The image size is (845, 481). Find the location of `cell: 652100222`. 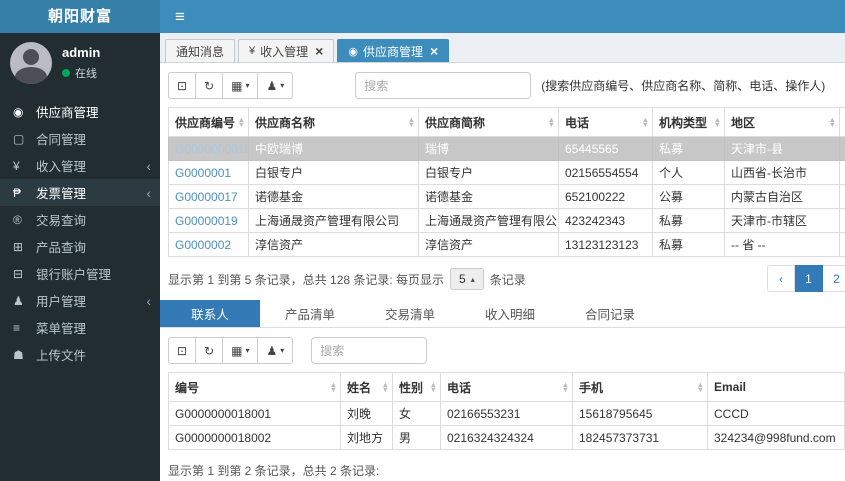

cell: 652100222 is located at coordinates (605, 196).